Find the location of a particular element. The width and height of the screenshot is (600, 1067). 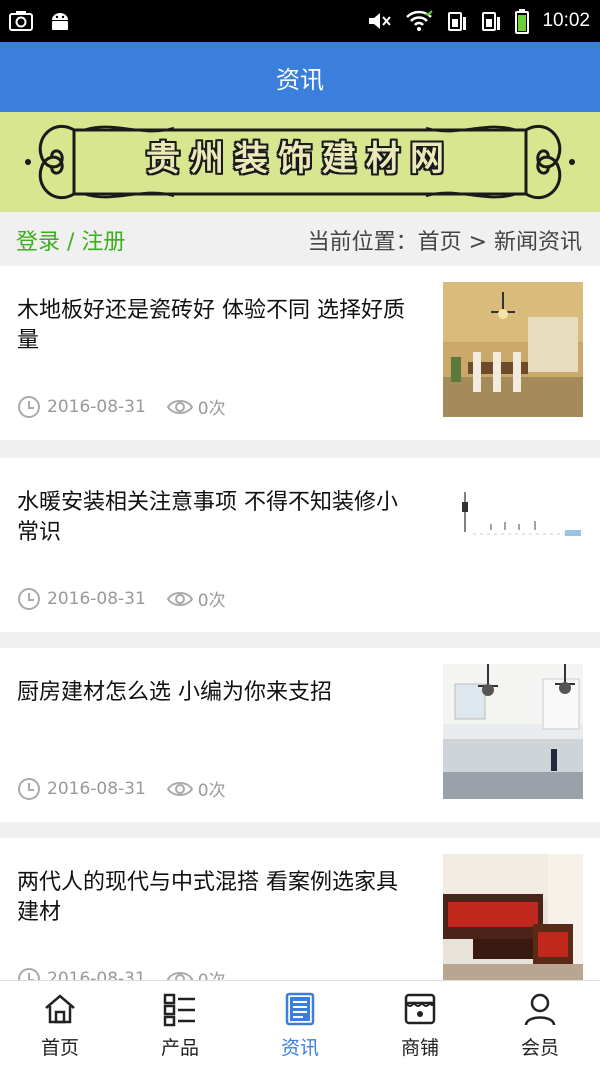

pipe-diagram-photo-icon is located at coordinates (513, 541).